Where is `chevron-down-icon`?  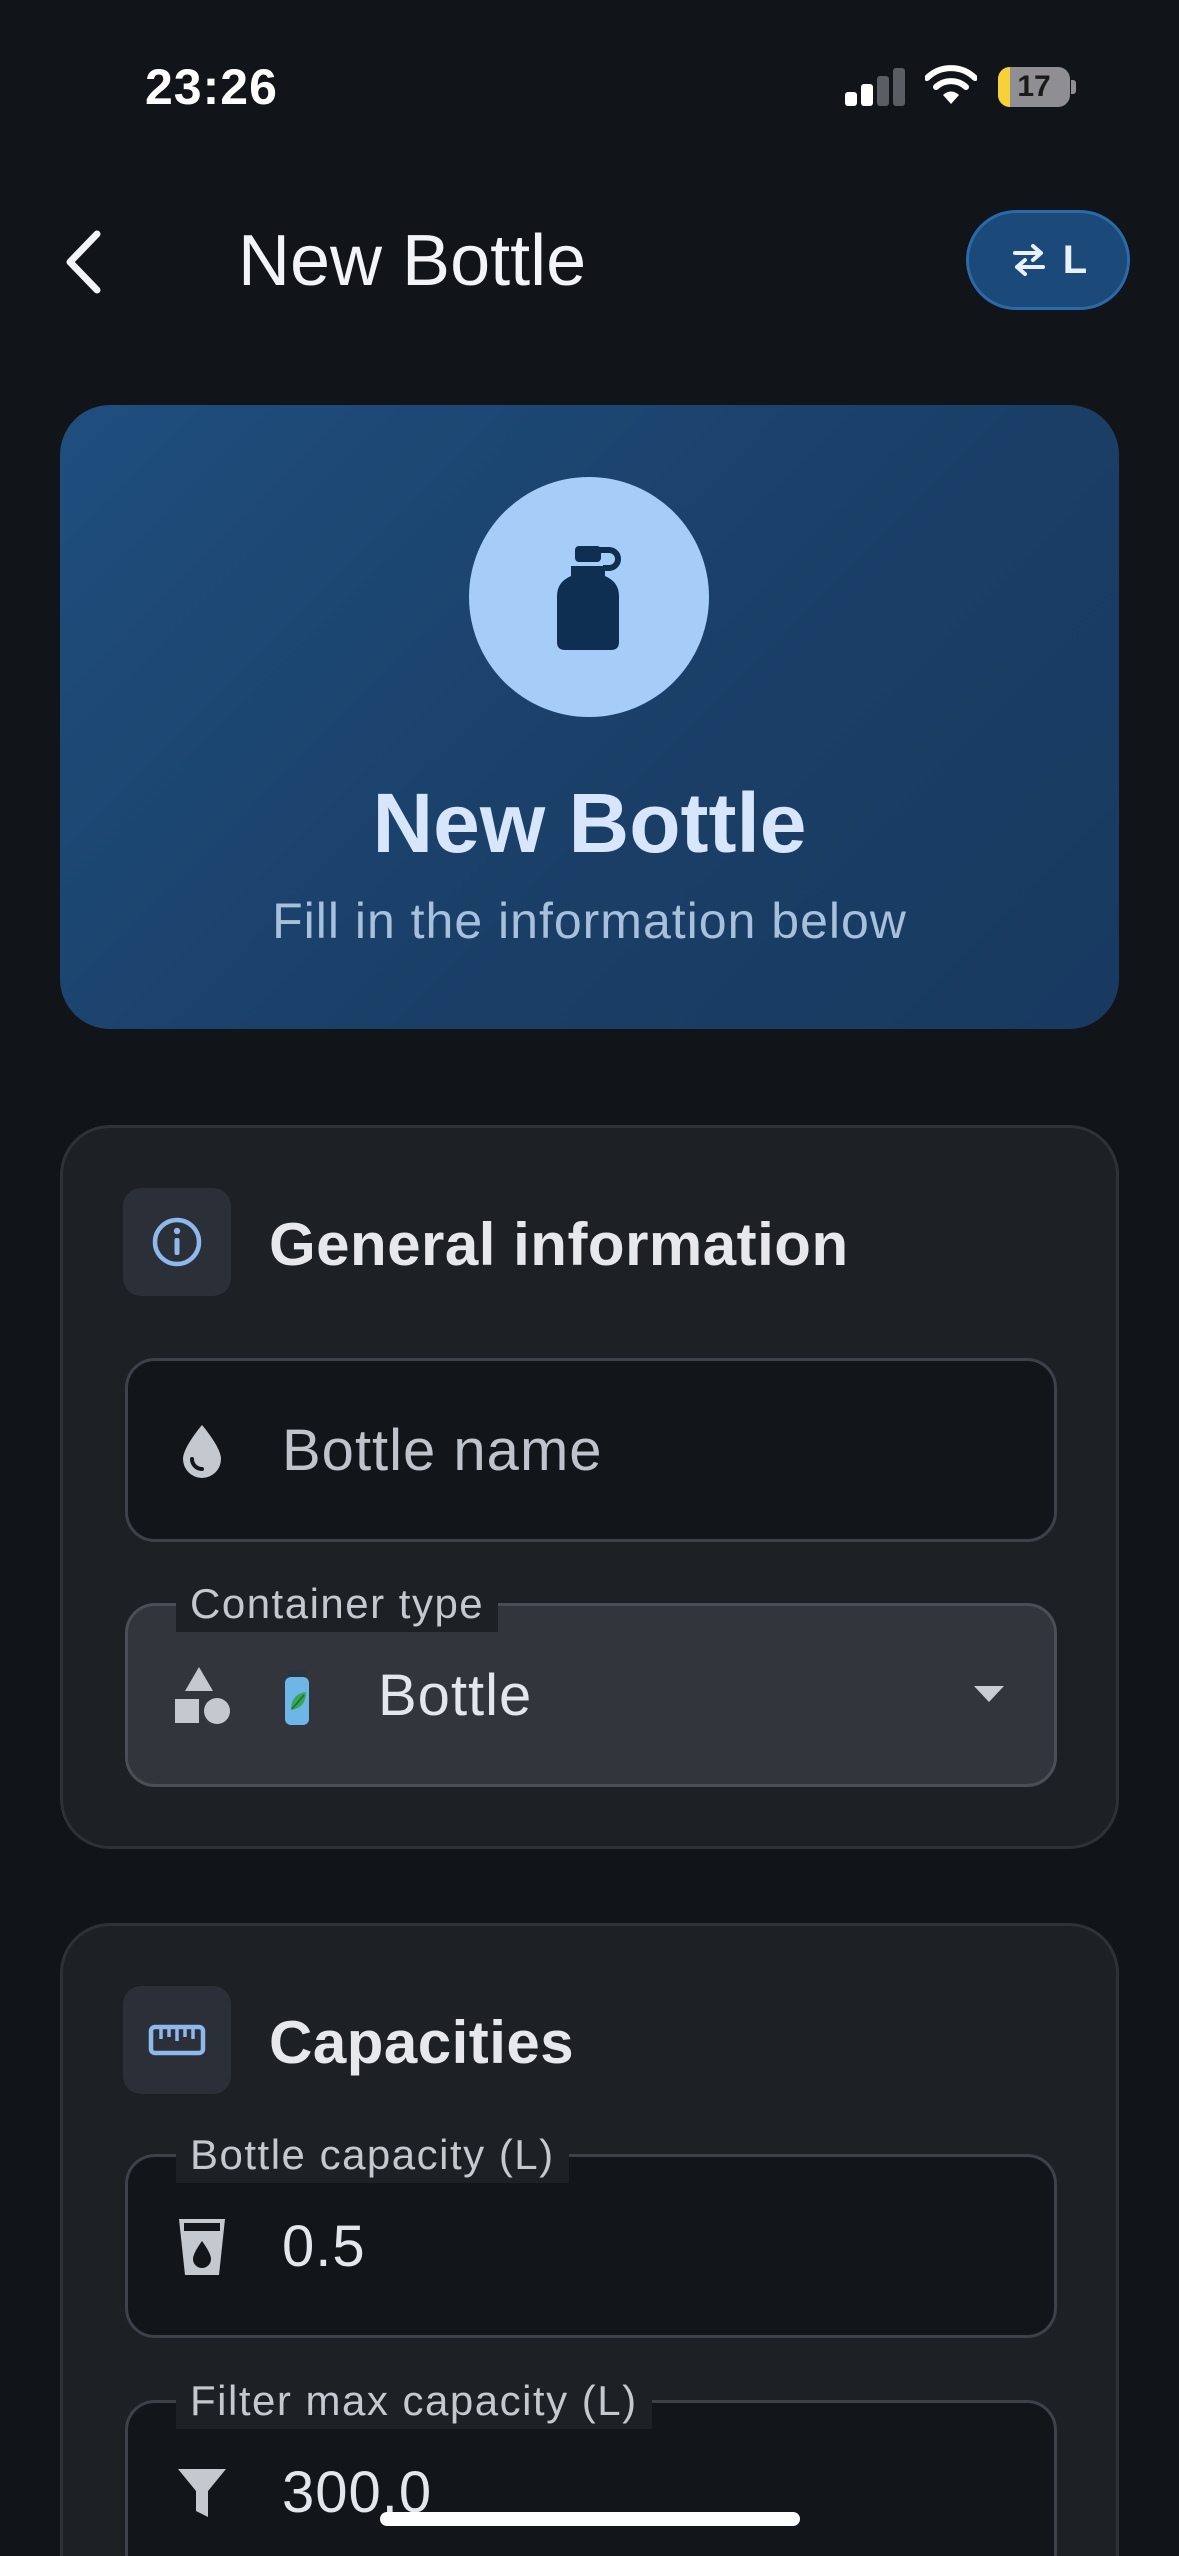 chevron-down-icon is located at coordinates (989, 1694).